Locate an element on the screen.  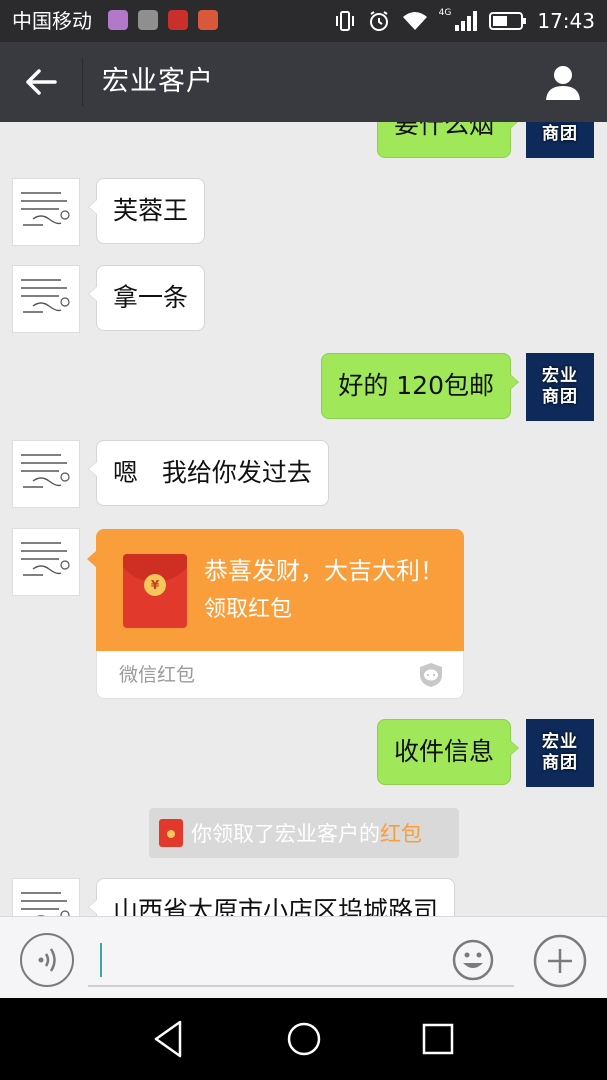
input-bar is located at coordinates (303, 957).